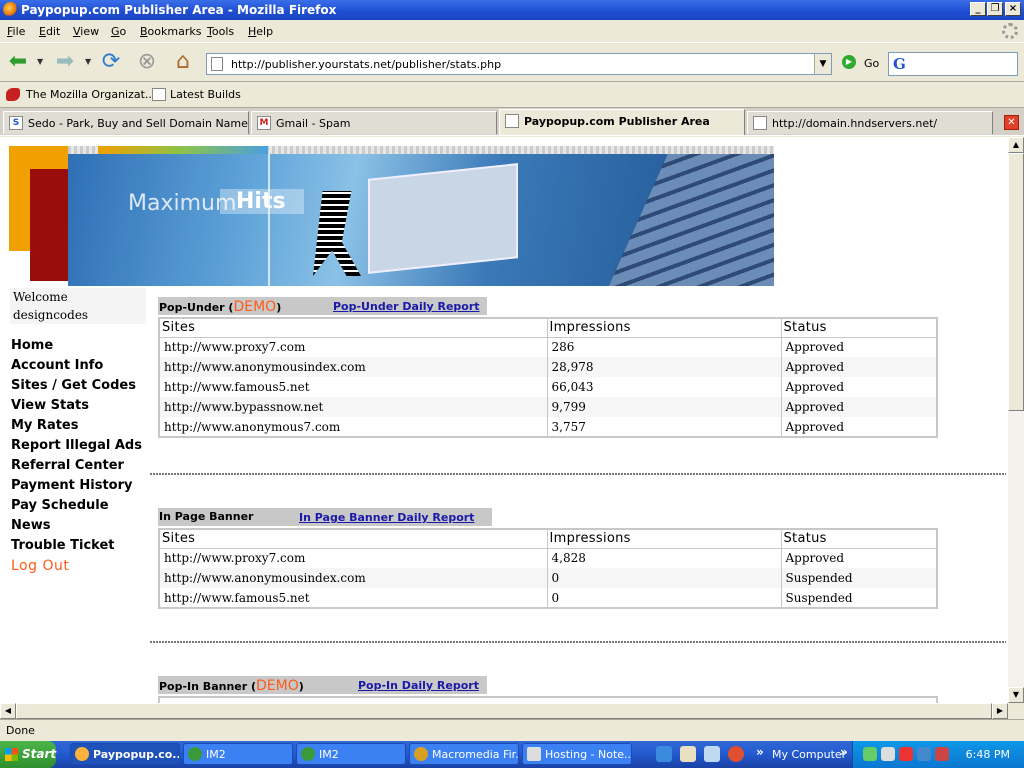 The width and height of the screenshot is (1024, 768). I want to click on banner-text-hits: Hits, so click(262, 201).